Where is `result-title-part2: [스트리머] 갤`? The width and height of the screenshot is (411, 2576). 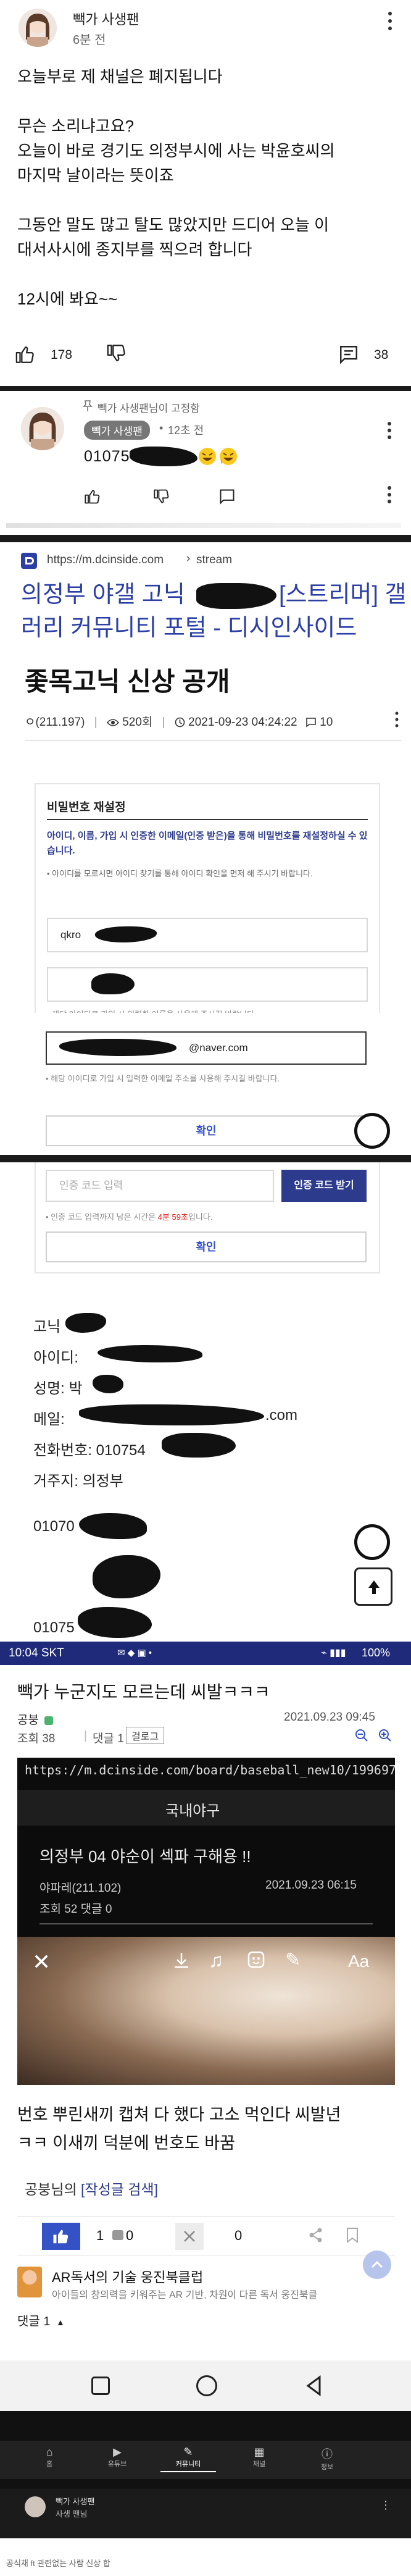
result-title-part2: [스트리머] 갤 is located at coordinates (342, 594).